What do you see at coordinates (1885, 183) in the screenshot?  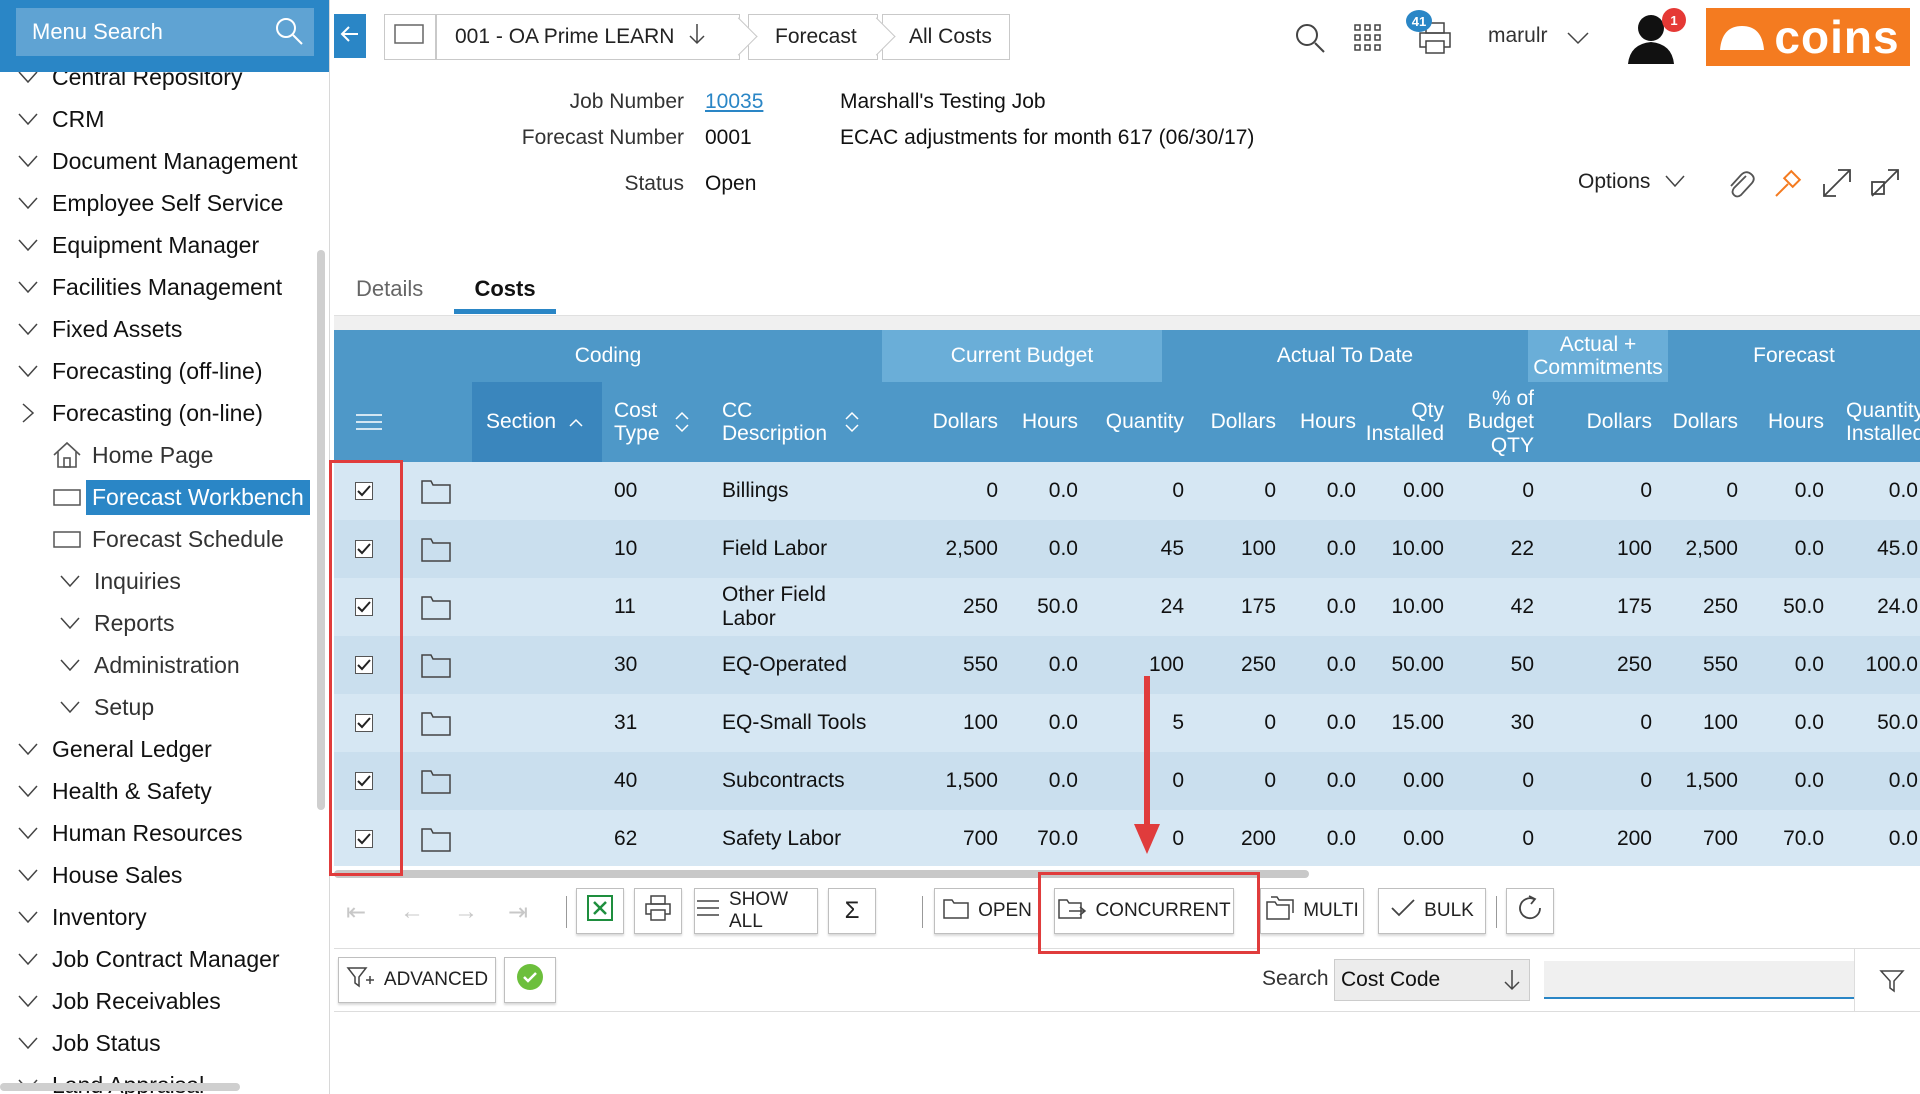 I see `fullscreen-icon` at bounding box center [1885, 183].